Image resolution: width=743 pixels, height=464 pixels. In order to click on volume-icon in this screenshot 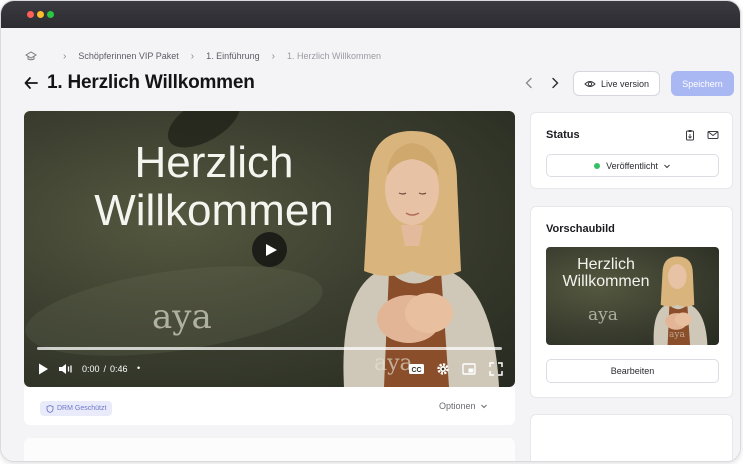, I will do `click(66, 369)`.